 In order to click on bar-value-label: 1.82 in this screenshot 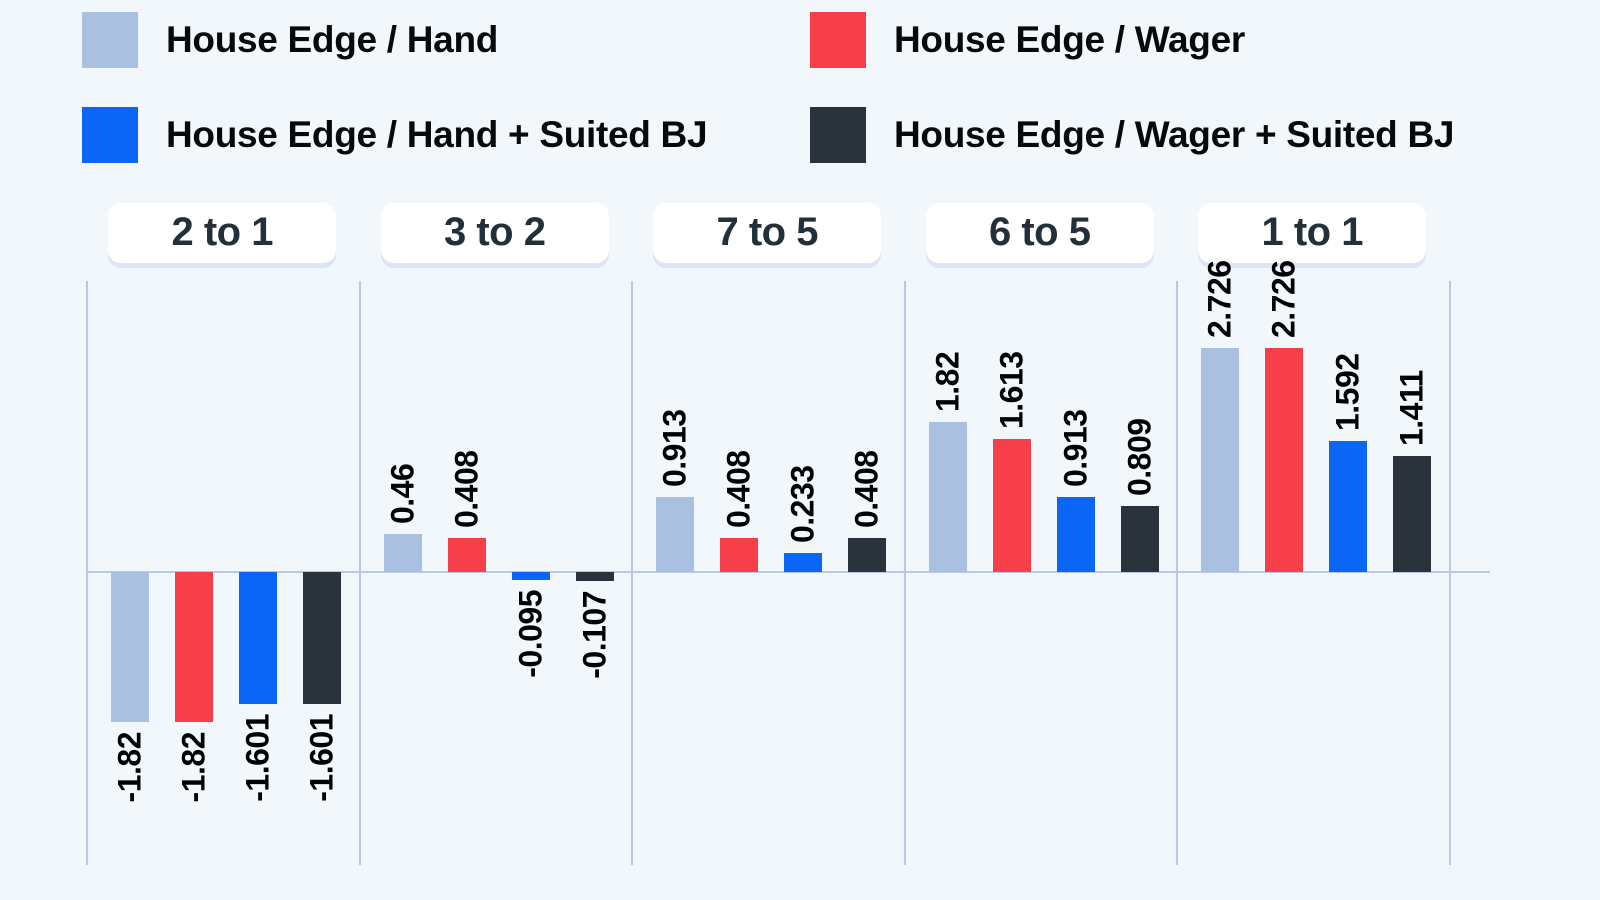, I will do `click(947, 382)`.